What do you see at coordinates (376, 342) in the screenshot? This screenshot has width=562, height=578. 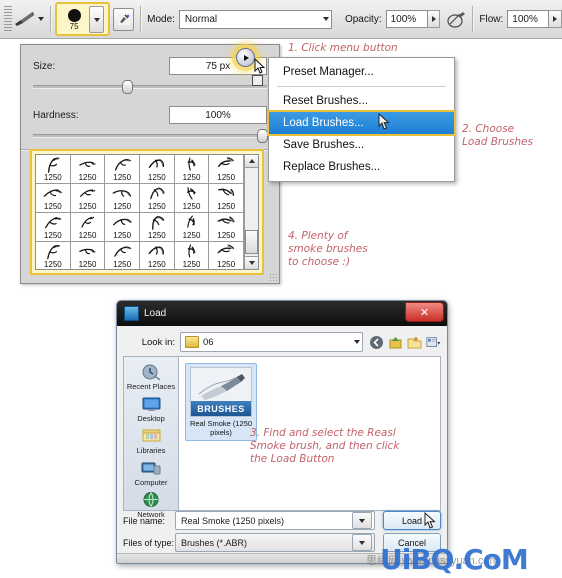 I see `back-icon` at bounding box center [376, 342].